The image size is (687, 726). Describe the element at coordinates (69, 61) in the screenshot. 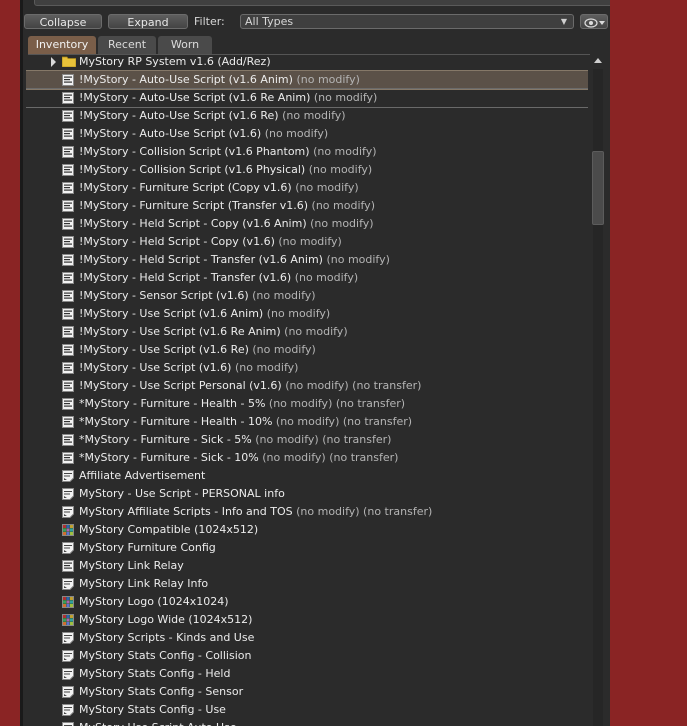

I see `folder-icon` at that location.